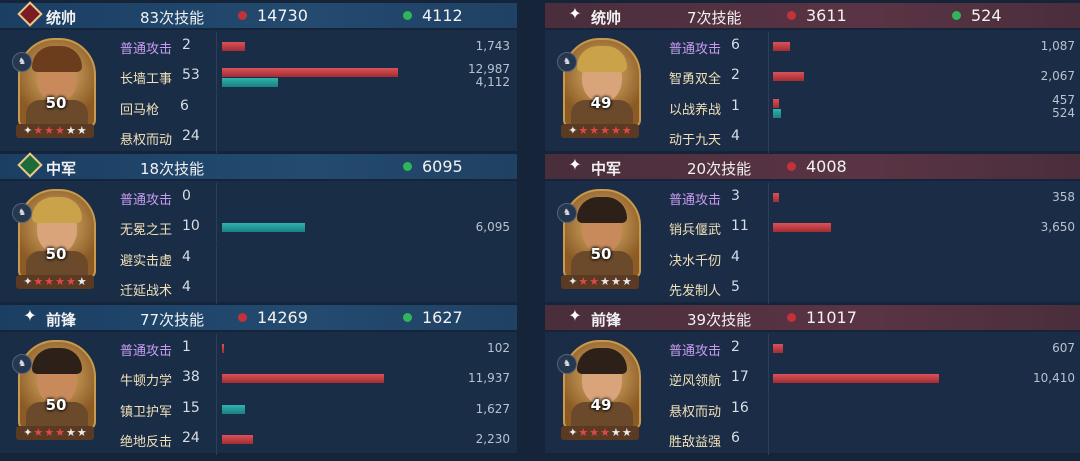 The width and height of the screenshot is (1080, 461). Describe the element at coordinates (986, 15) in the screenshot. I see `total-heal-value: 524` at that location.